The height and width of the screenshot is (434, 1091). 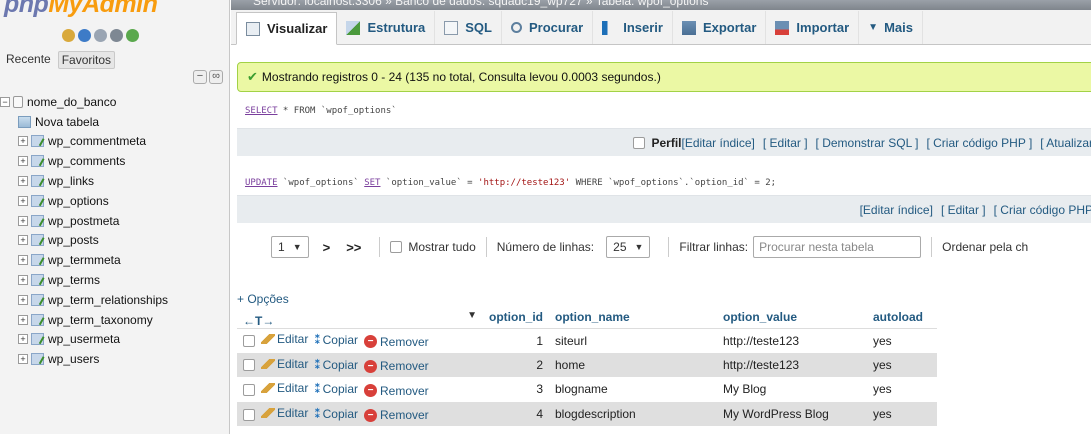 I want to click on settings-gear-icon, so click(x=116, y=35).